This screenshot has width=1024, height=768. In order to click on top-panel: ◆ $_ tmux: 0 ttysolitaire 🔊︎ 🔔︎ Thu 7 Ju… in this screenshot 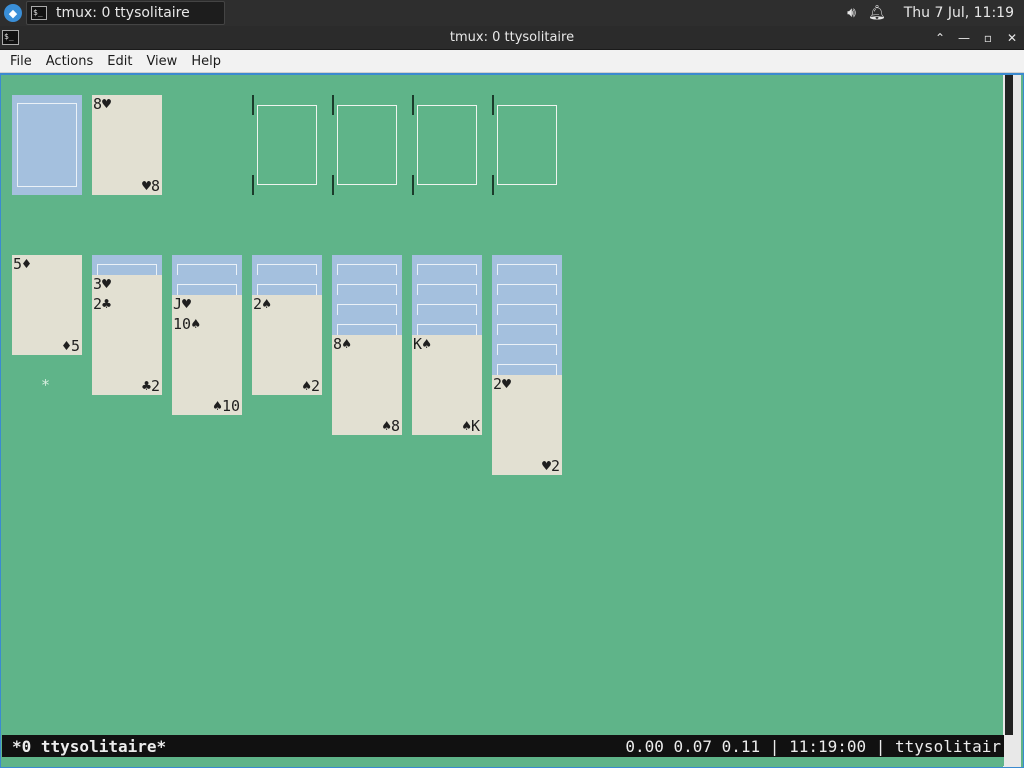, I will do `click(512, 13)`.